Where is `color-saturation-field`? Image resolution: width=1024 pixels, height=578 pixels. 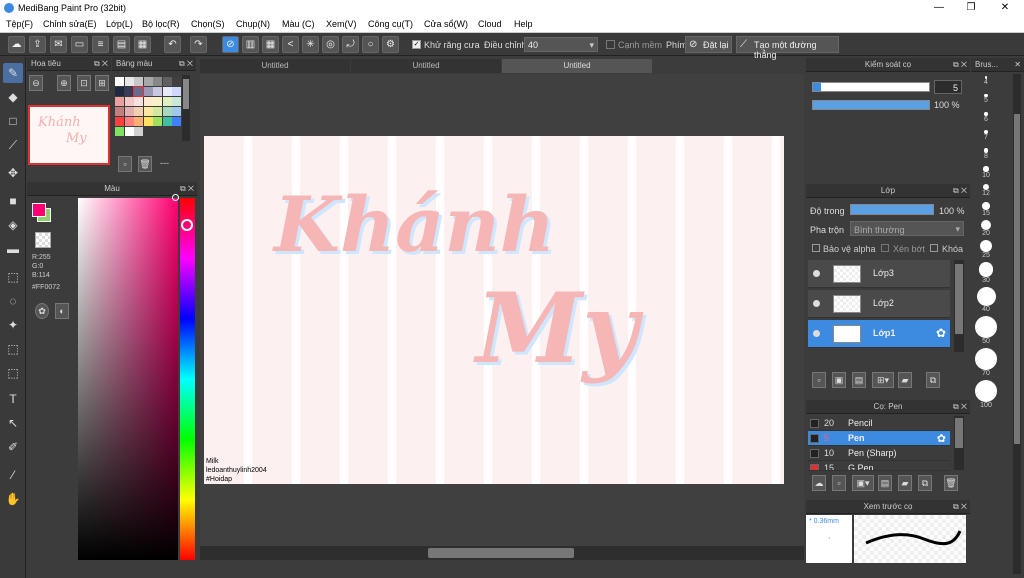 color-saturation-field is located at coordinates (128, 379).